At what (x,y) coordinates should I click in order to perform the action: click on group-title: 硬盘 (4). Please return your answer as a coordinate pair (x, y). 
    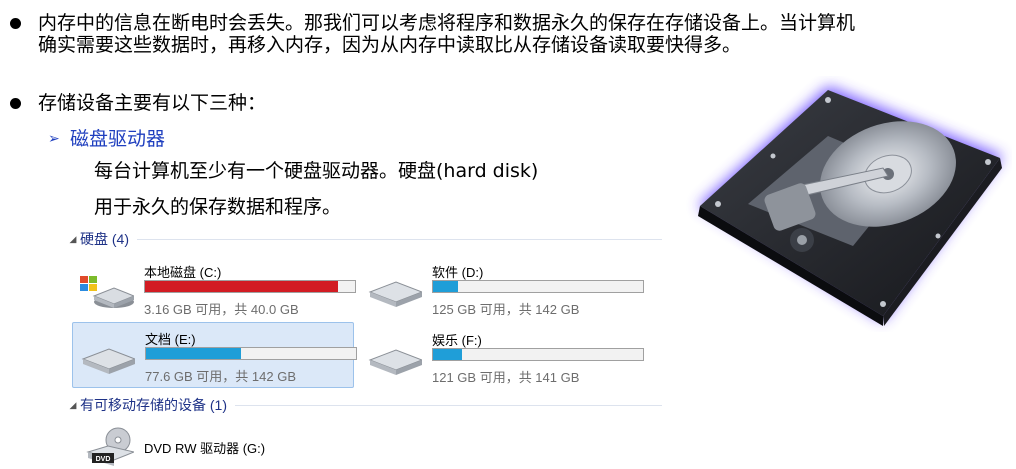
    Looking at the image, I should click on (104, 239).